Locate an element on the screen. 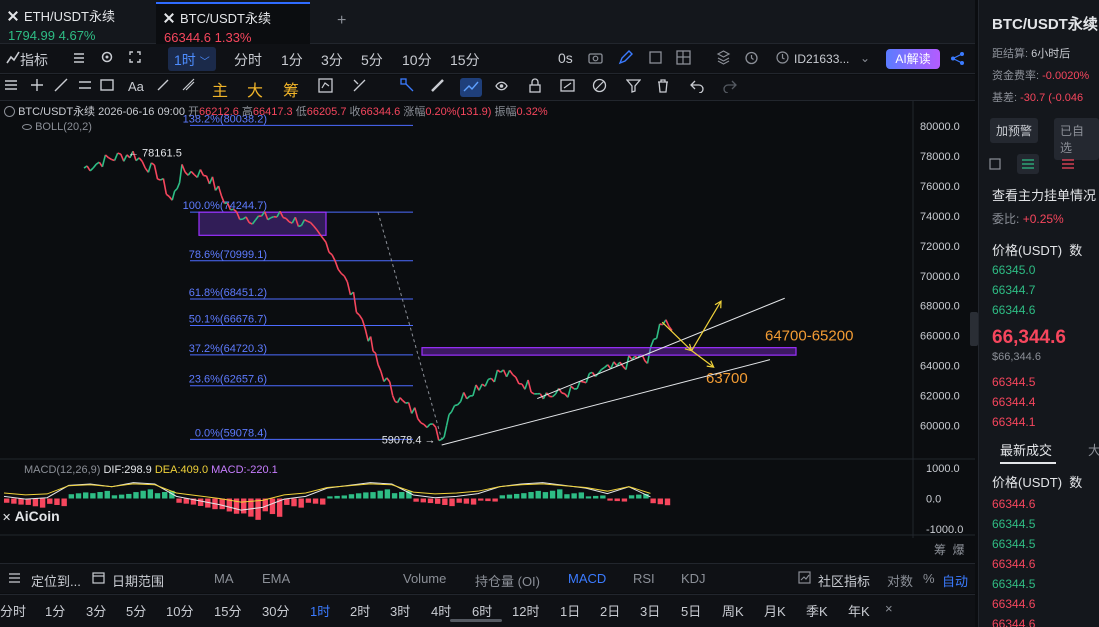 This screenshot has height=627, width=1099. boll-legend: BOLL(20,2) is located at coordinates (57, 127).